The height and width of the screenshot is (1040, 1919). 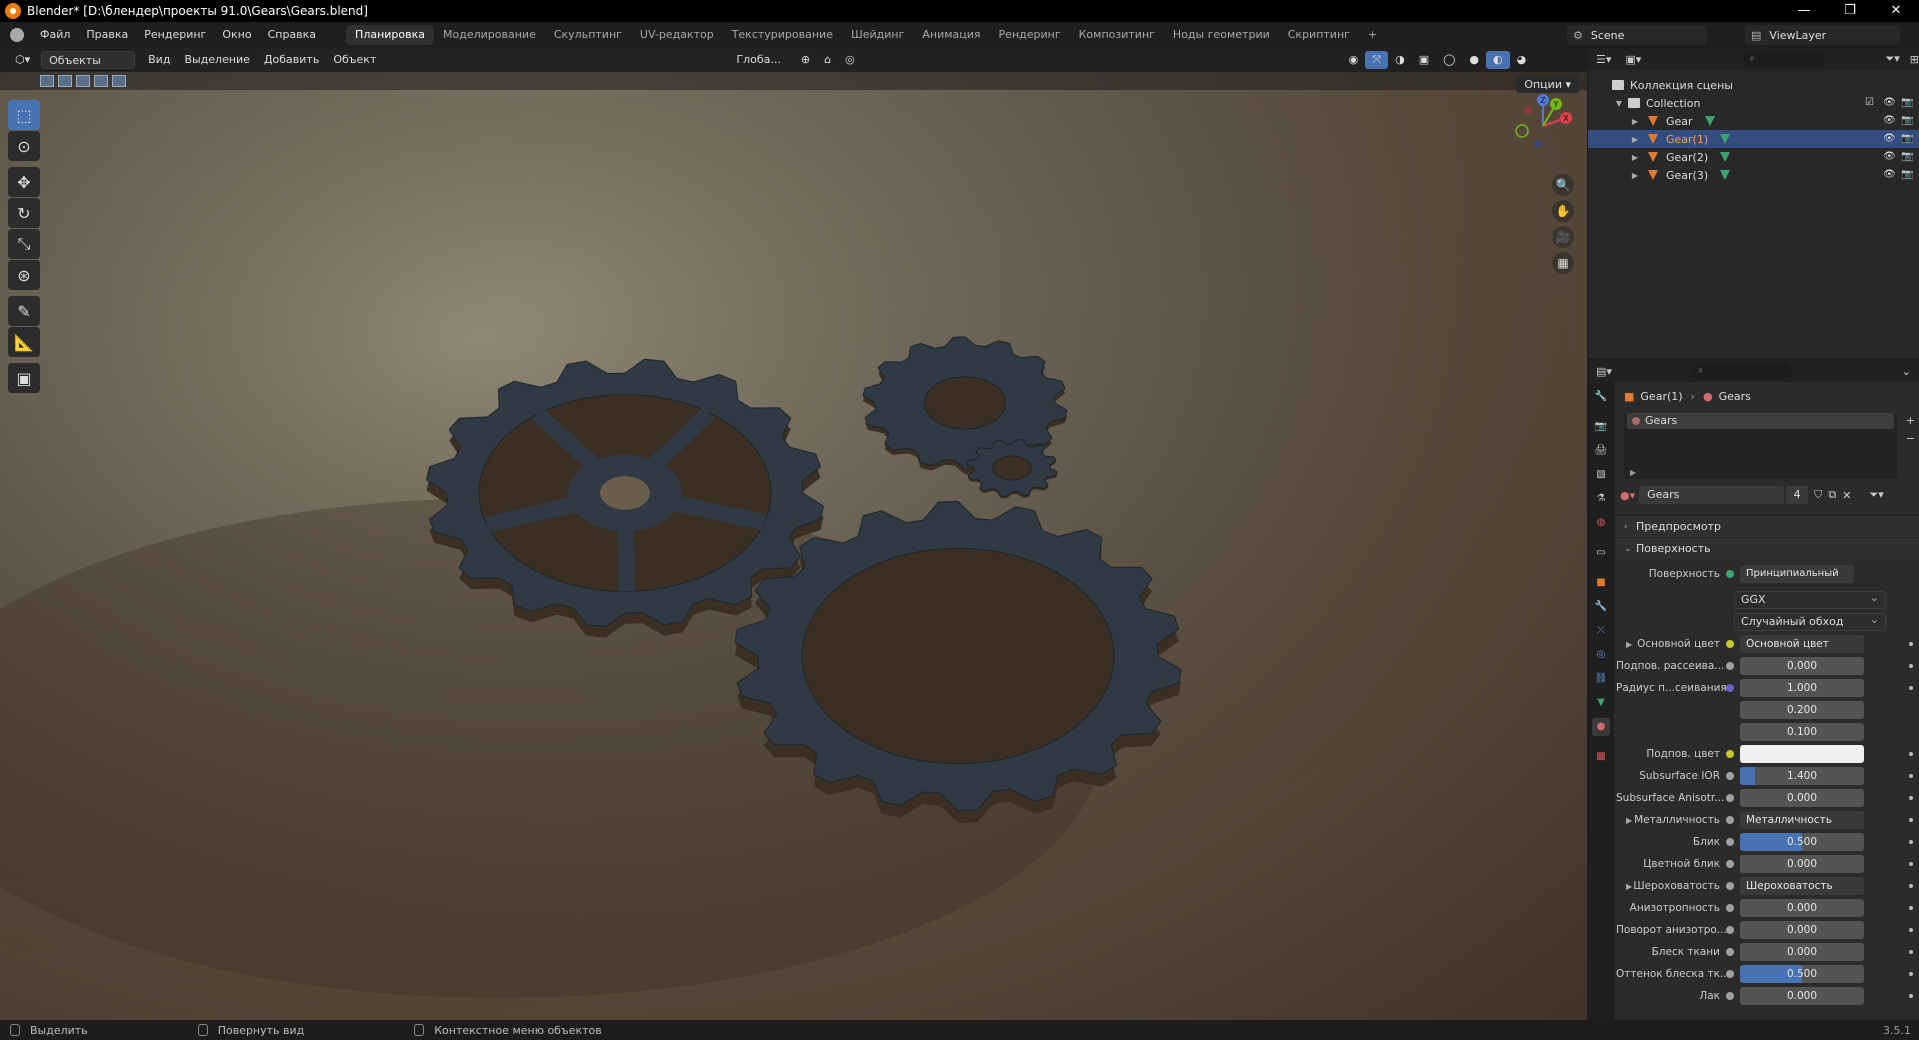 What do you see at coordinates (1753, 103) in the screenshot?
I see `collection-row: ▼ Collection ☑ 👁 📷` at bounding box center [1753, 103].